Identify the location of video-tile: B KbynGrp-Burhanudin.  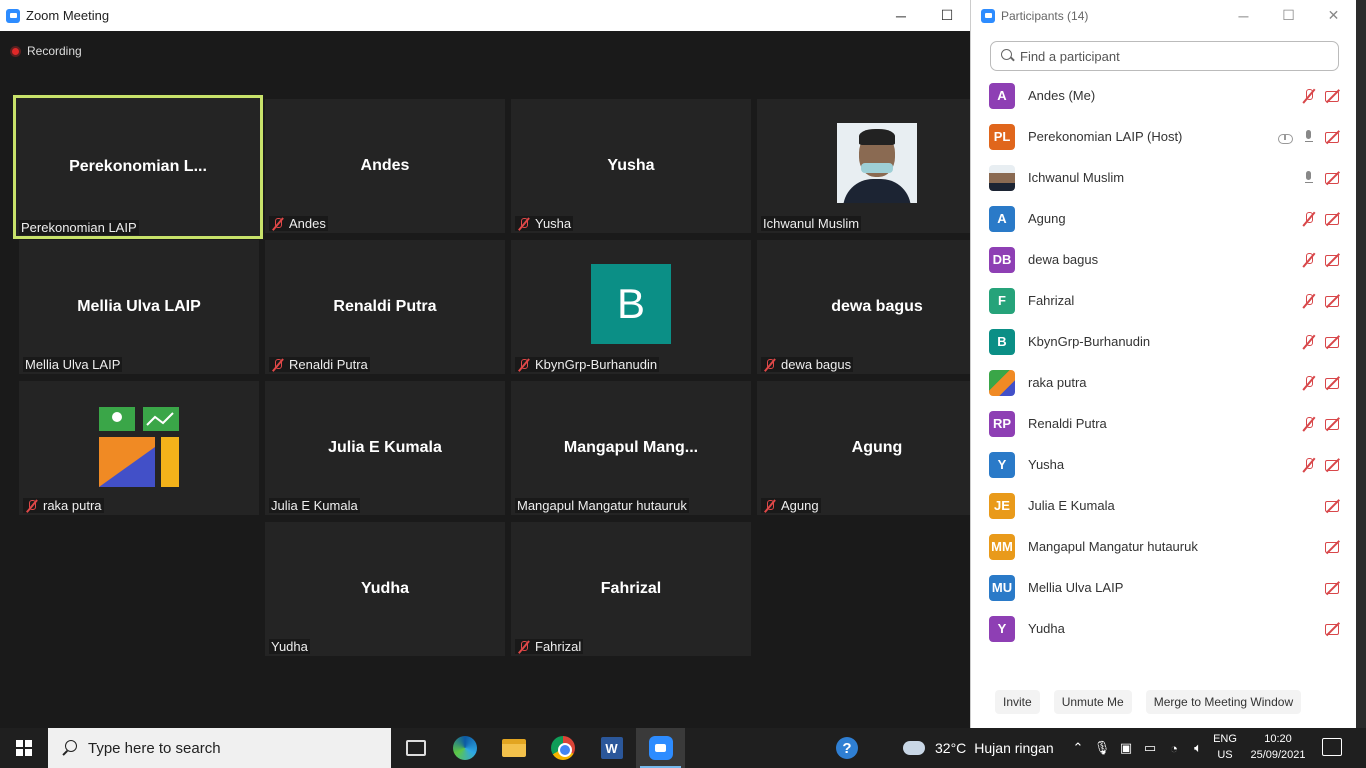
(631, 307).